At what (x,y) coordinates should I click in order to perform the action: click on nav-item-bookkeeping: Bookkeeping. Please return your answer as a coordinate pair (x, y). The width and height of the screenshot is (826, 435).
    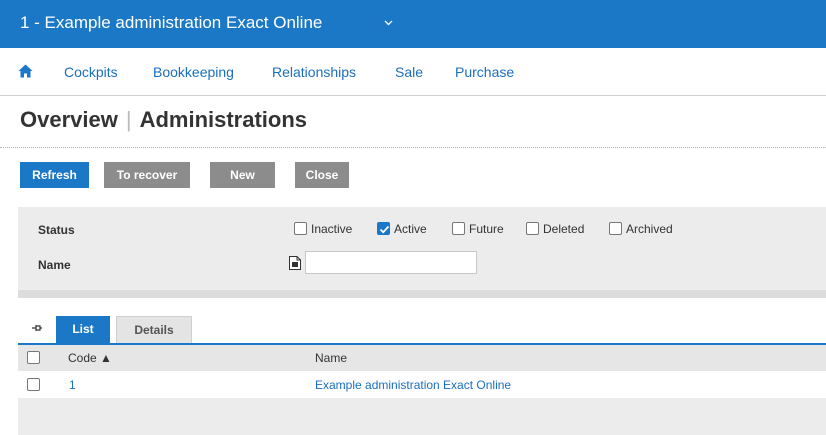
    Looking at the image, I should click on (193, 72).